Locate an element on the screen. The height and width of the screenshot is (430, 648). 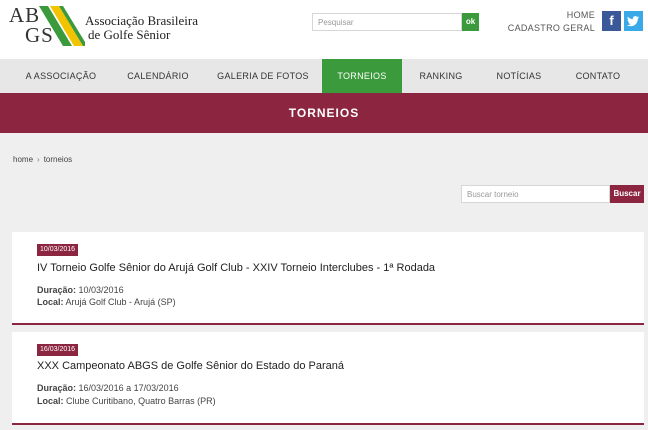
breadcrumb: home › torneios is located at coordinates (42, 159).